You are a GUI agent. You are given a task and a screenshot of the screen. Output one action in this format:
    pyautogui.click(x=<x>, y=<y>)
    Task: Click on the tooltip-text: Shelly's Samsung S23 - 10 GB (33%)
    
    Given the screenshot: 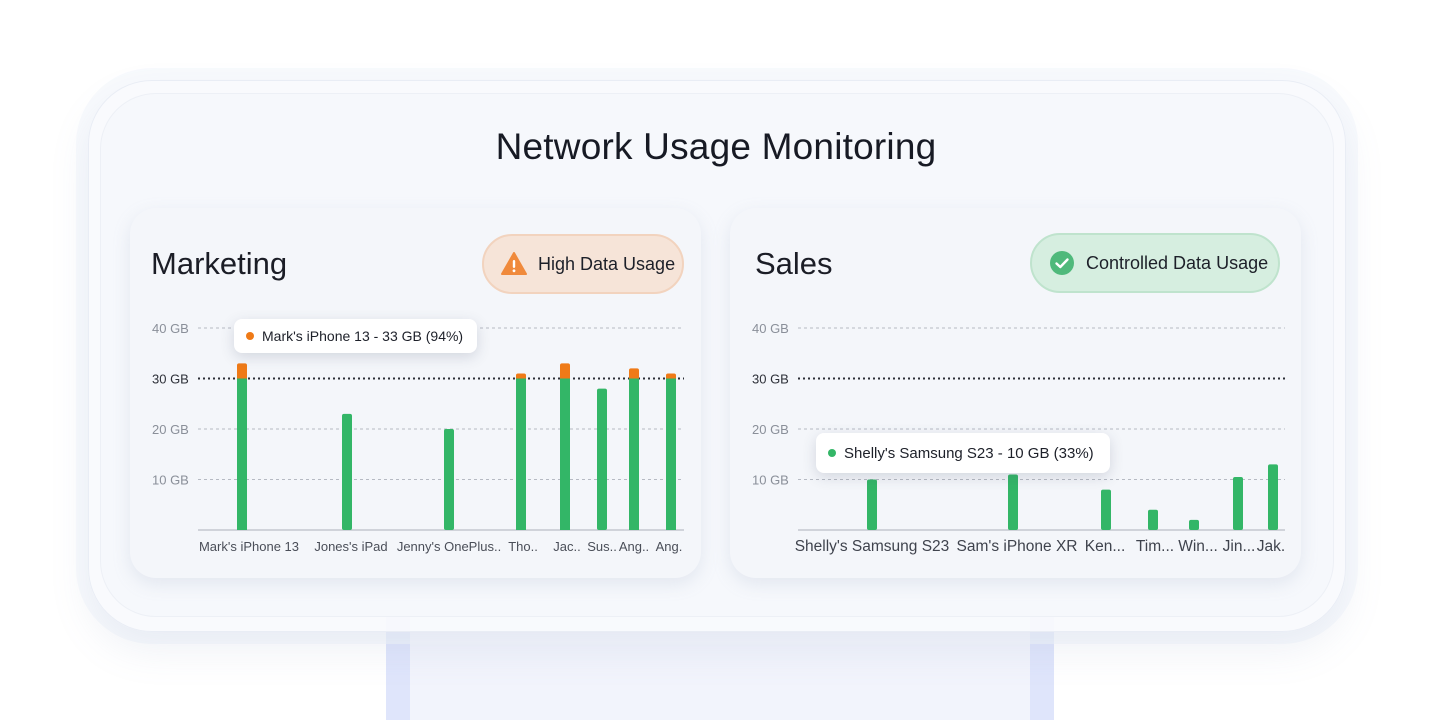 What is the action you would take?
    pyautogui.click(x=969, y=453)
    